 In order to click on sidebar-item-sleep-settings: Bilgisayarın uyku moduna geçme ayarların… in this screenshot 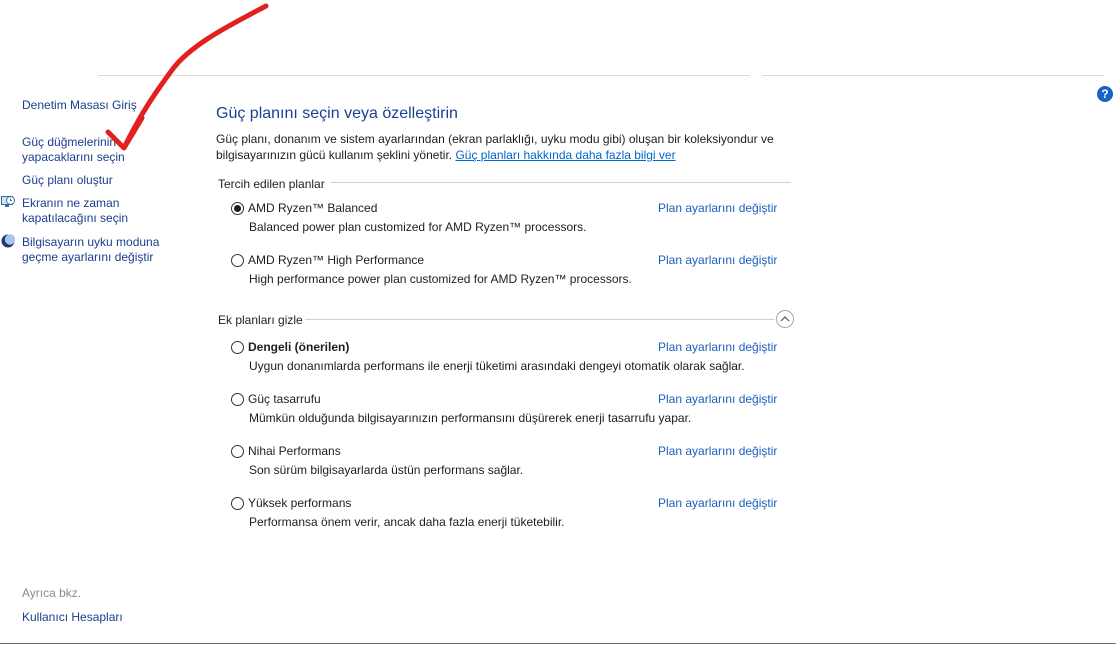, I will do `click(90, 250)`.